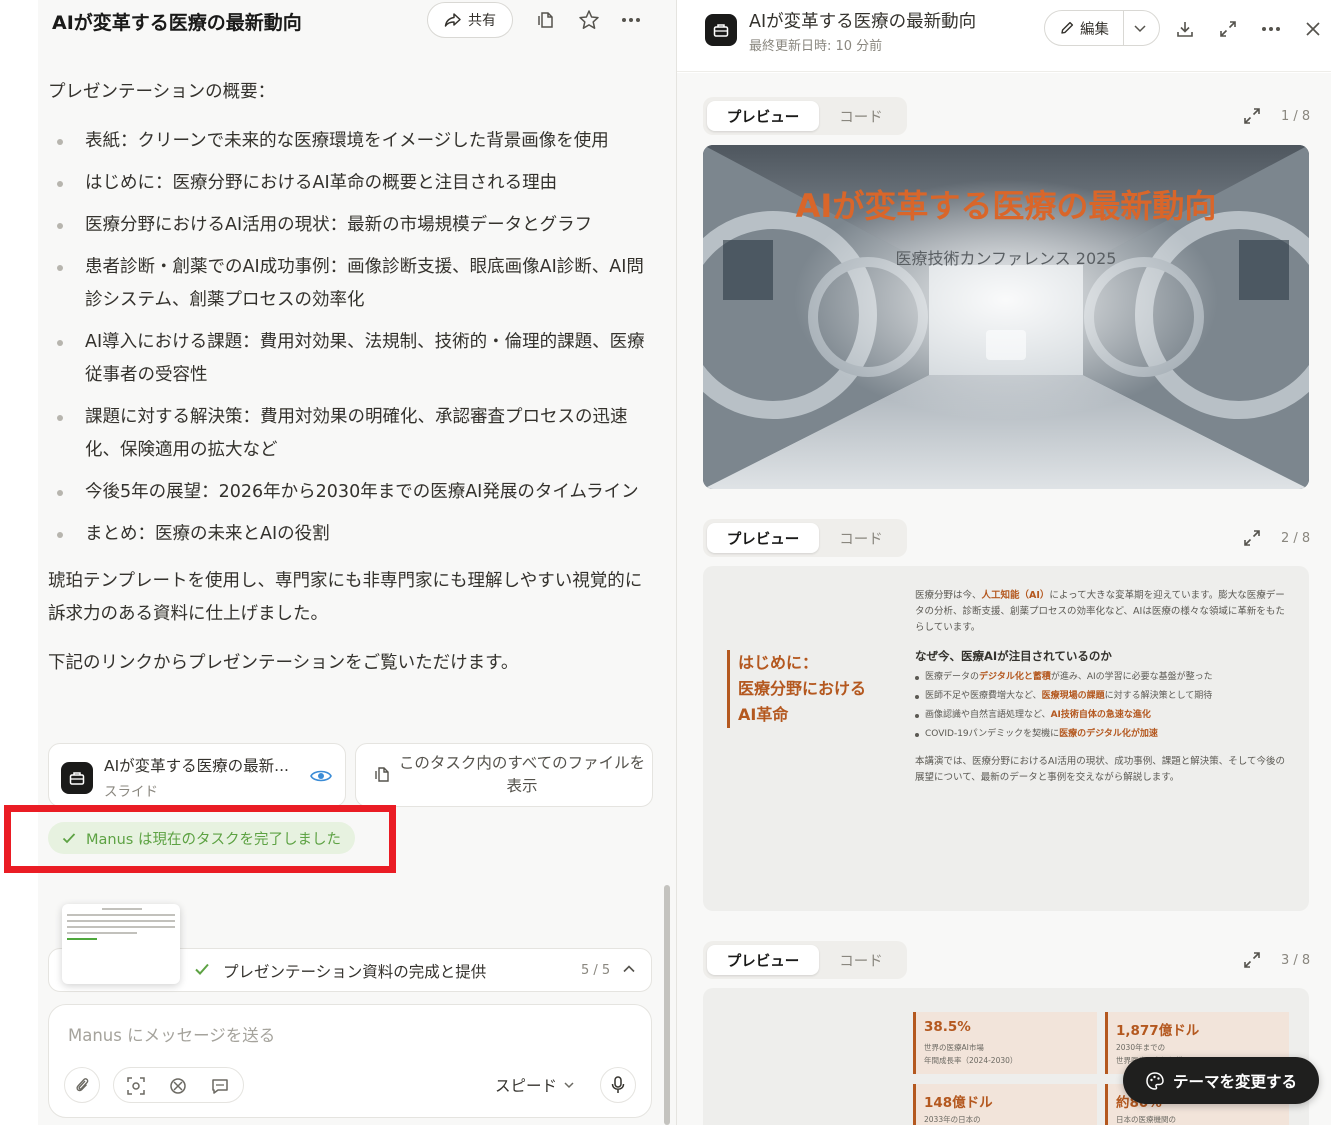 This screenshot has width=1331, height=1125. I want to click on view-all-files-label: このタスク内のすべてのファイルを表示, so click(522, 774).